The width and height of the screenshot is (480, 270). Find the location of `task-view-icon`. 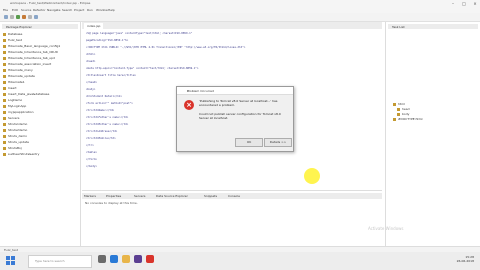

task-view-icon is located at coordinates (102, 259).